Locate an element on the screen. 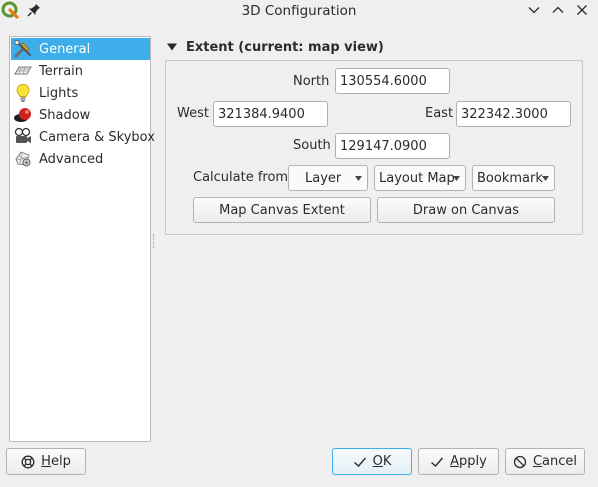 This screenshot has width=598, height=487. splitter-handle is located at coordinates (154, 241).